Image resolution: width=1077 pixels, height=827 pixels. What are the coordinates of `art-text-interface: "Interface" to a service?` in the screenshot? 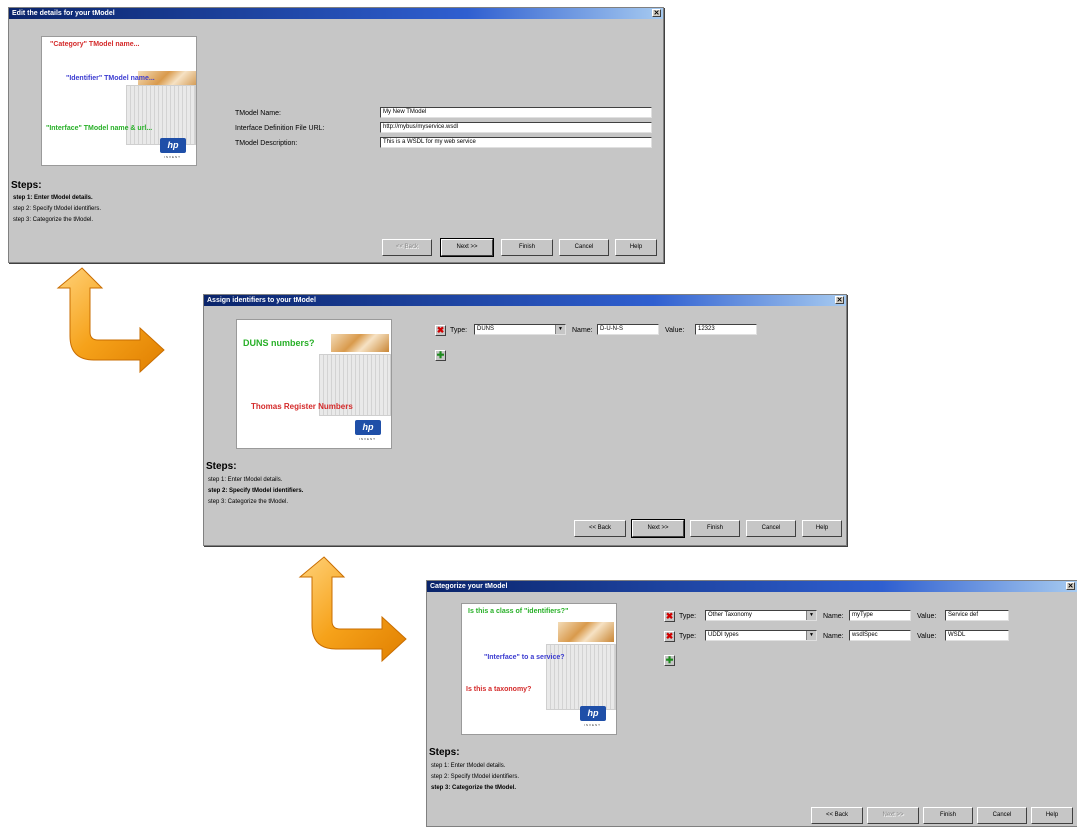 It's located at (524, 657).